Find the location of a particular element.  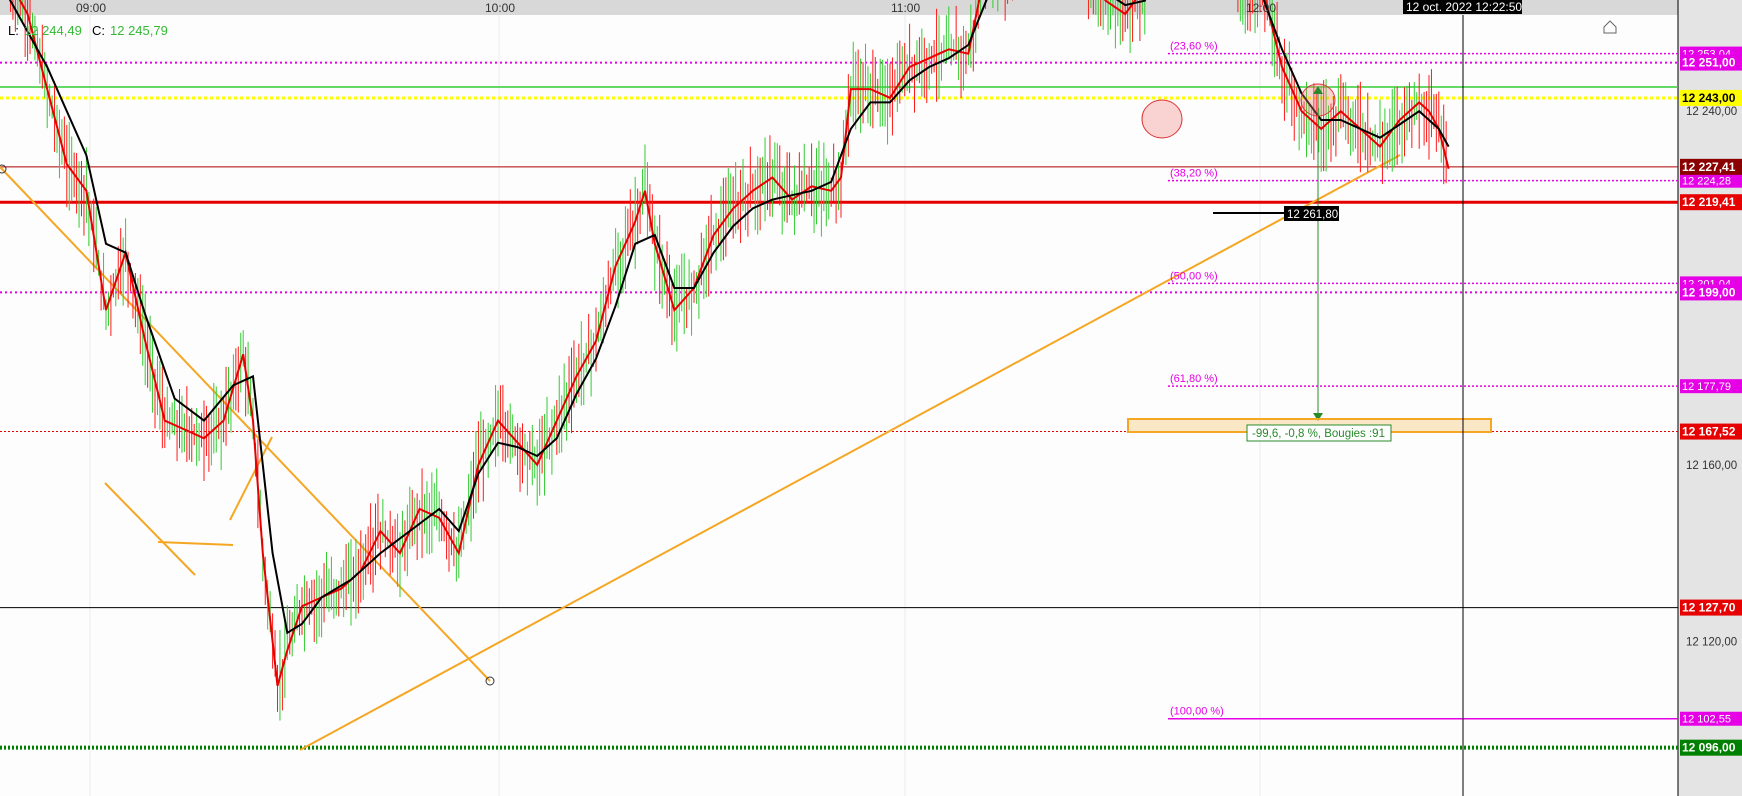

fib-price-marker-label: 12 177,79 is located at coordinates (1706, 387).